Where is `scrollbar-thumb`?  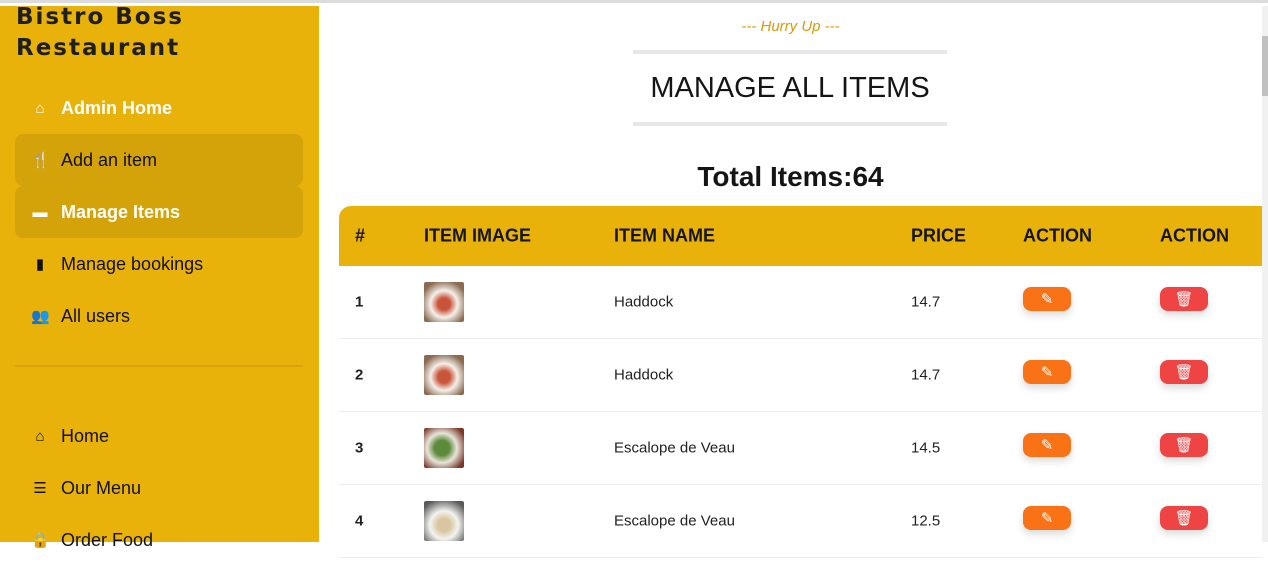 scrollbar-thumb is located at coordinates (1265, 66).